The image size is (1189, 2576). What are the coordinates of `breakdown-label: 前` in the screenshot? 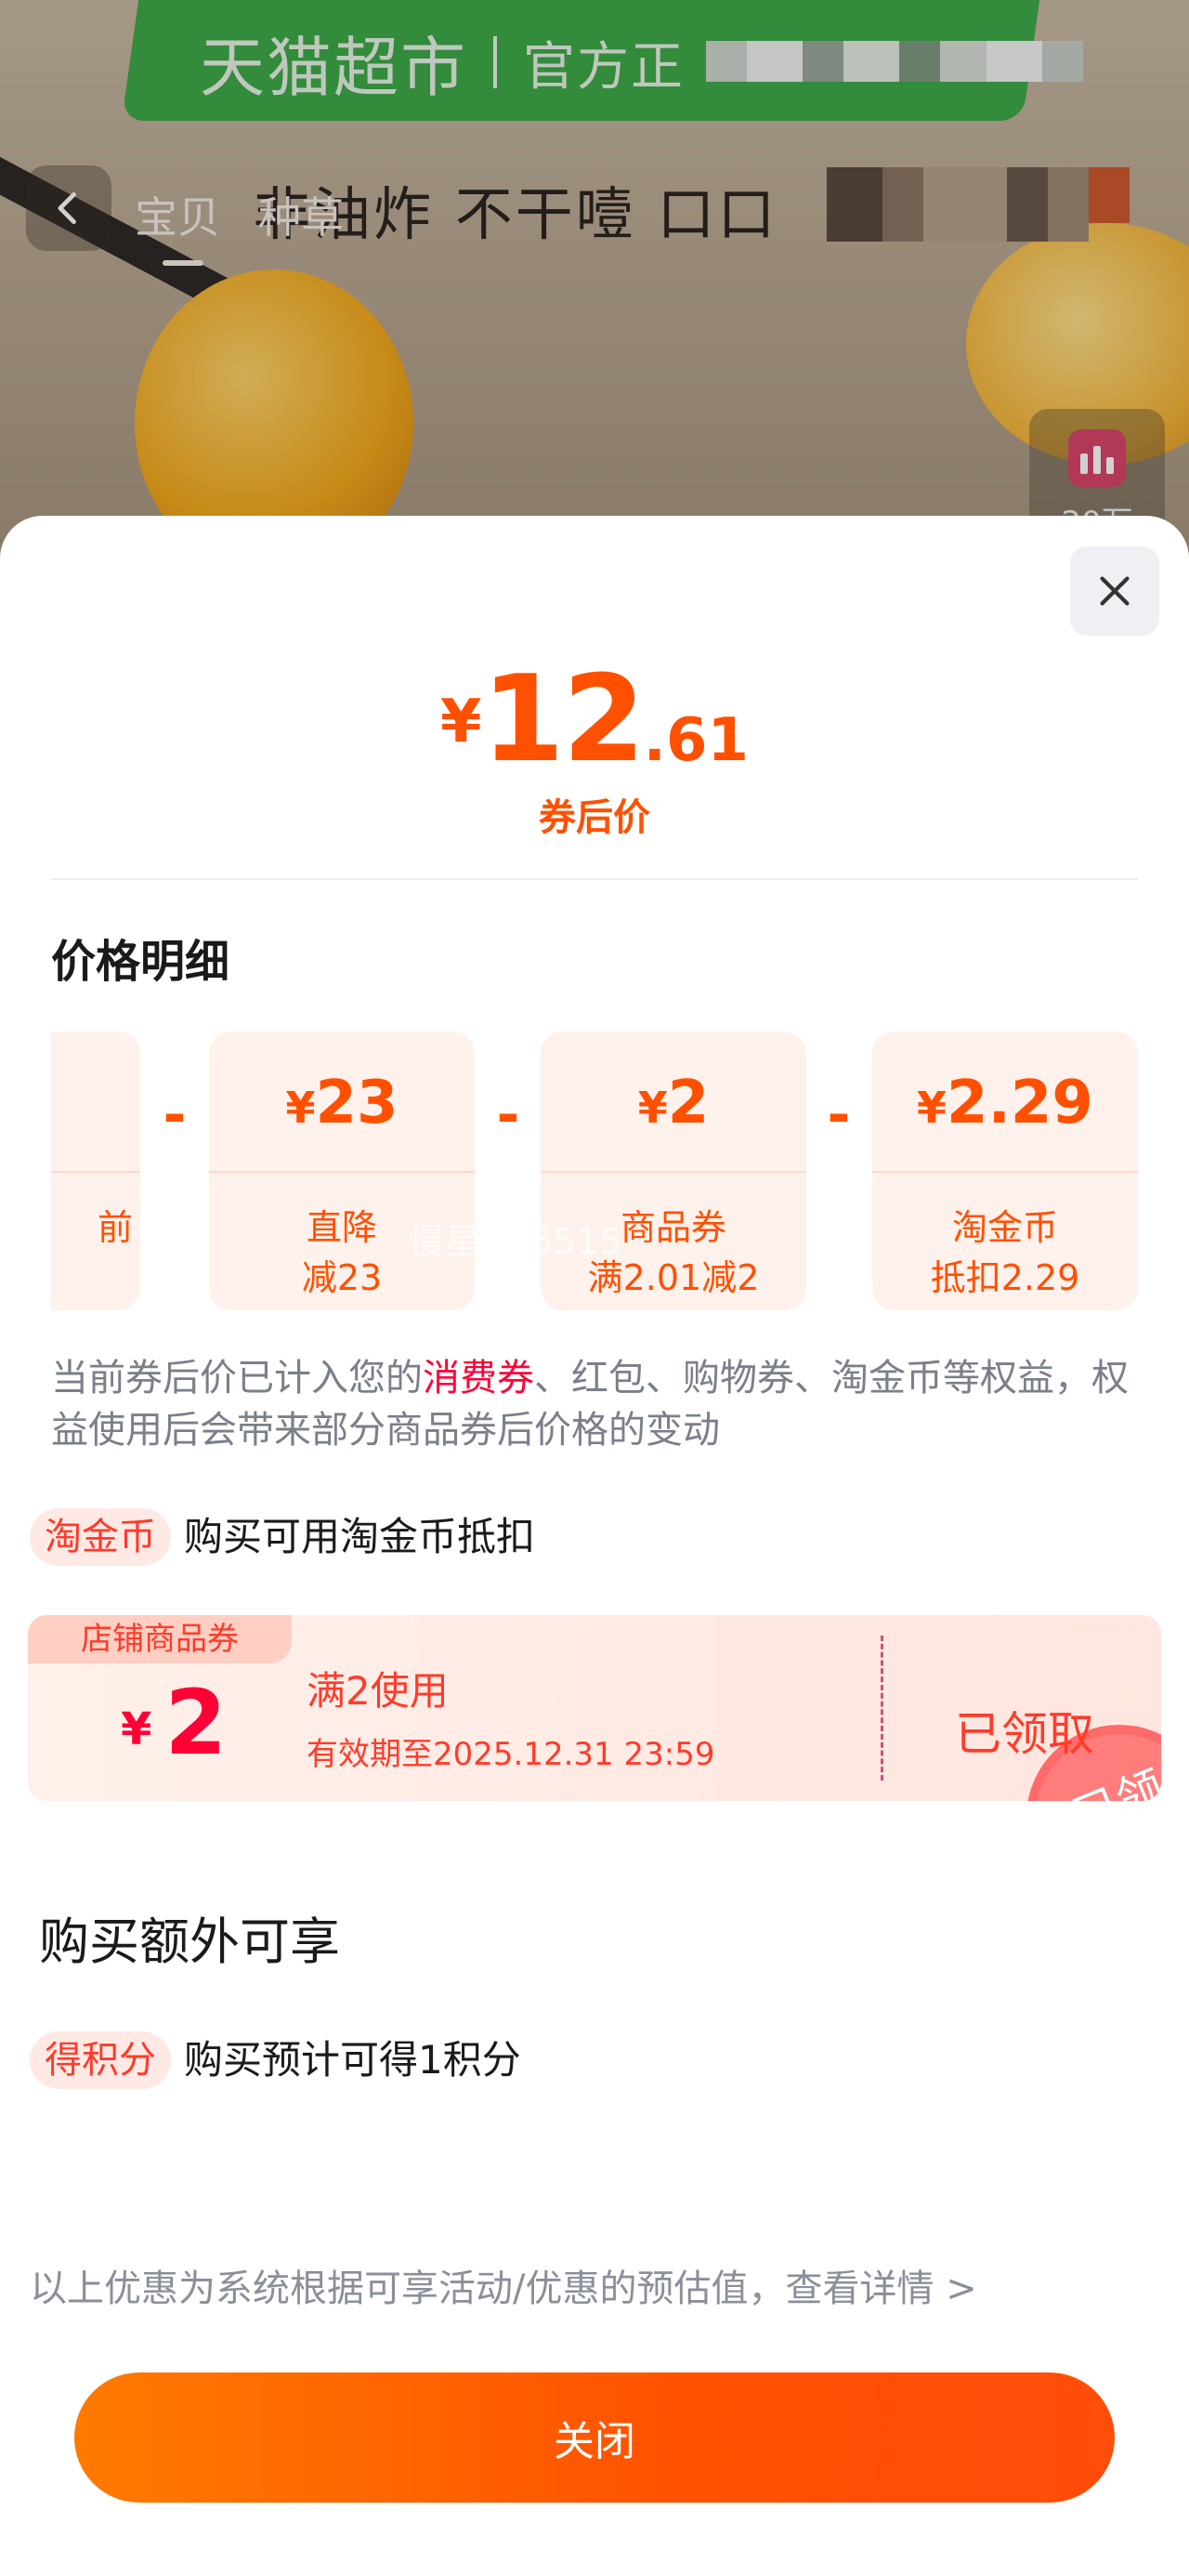 It's located at (115, 1227).